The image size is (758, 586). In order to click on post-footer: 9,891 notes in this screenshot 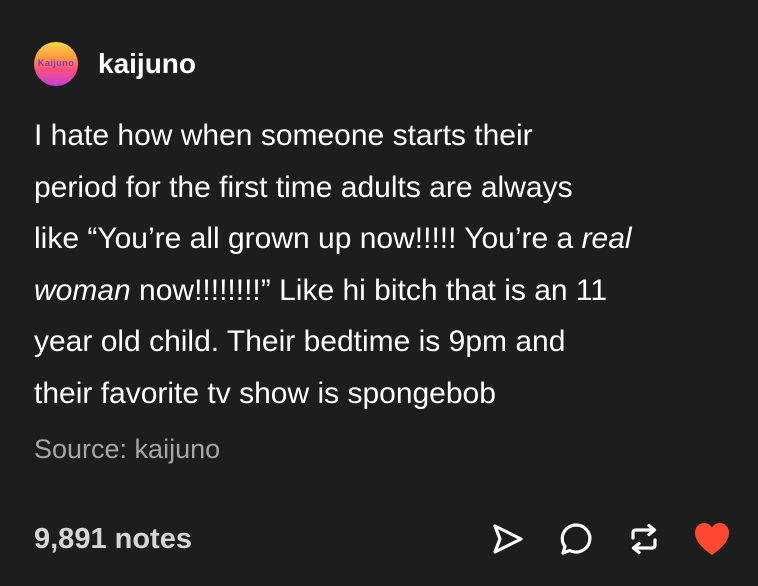, I will do `click(384, 539)`.